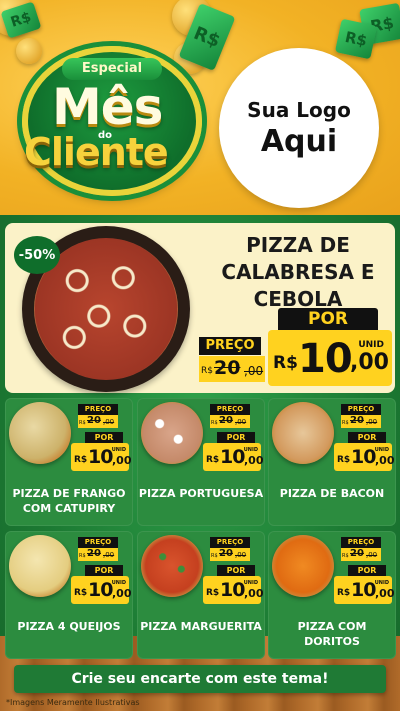 The height and width of the screenshot is (711, 400). I want to click on logo-placeholder: Sua Logo Aqui, so click(299, 128).